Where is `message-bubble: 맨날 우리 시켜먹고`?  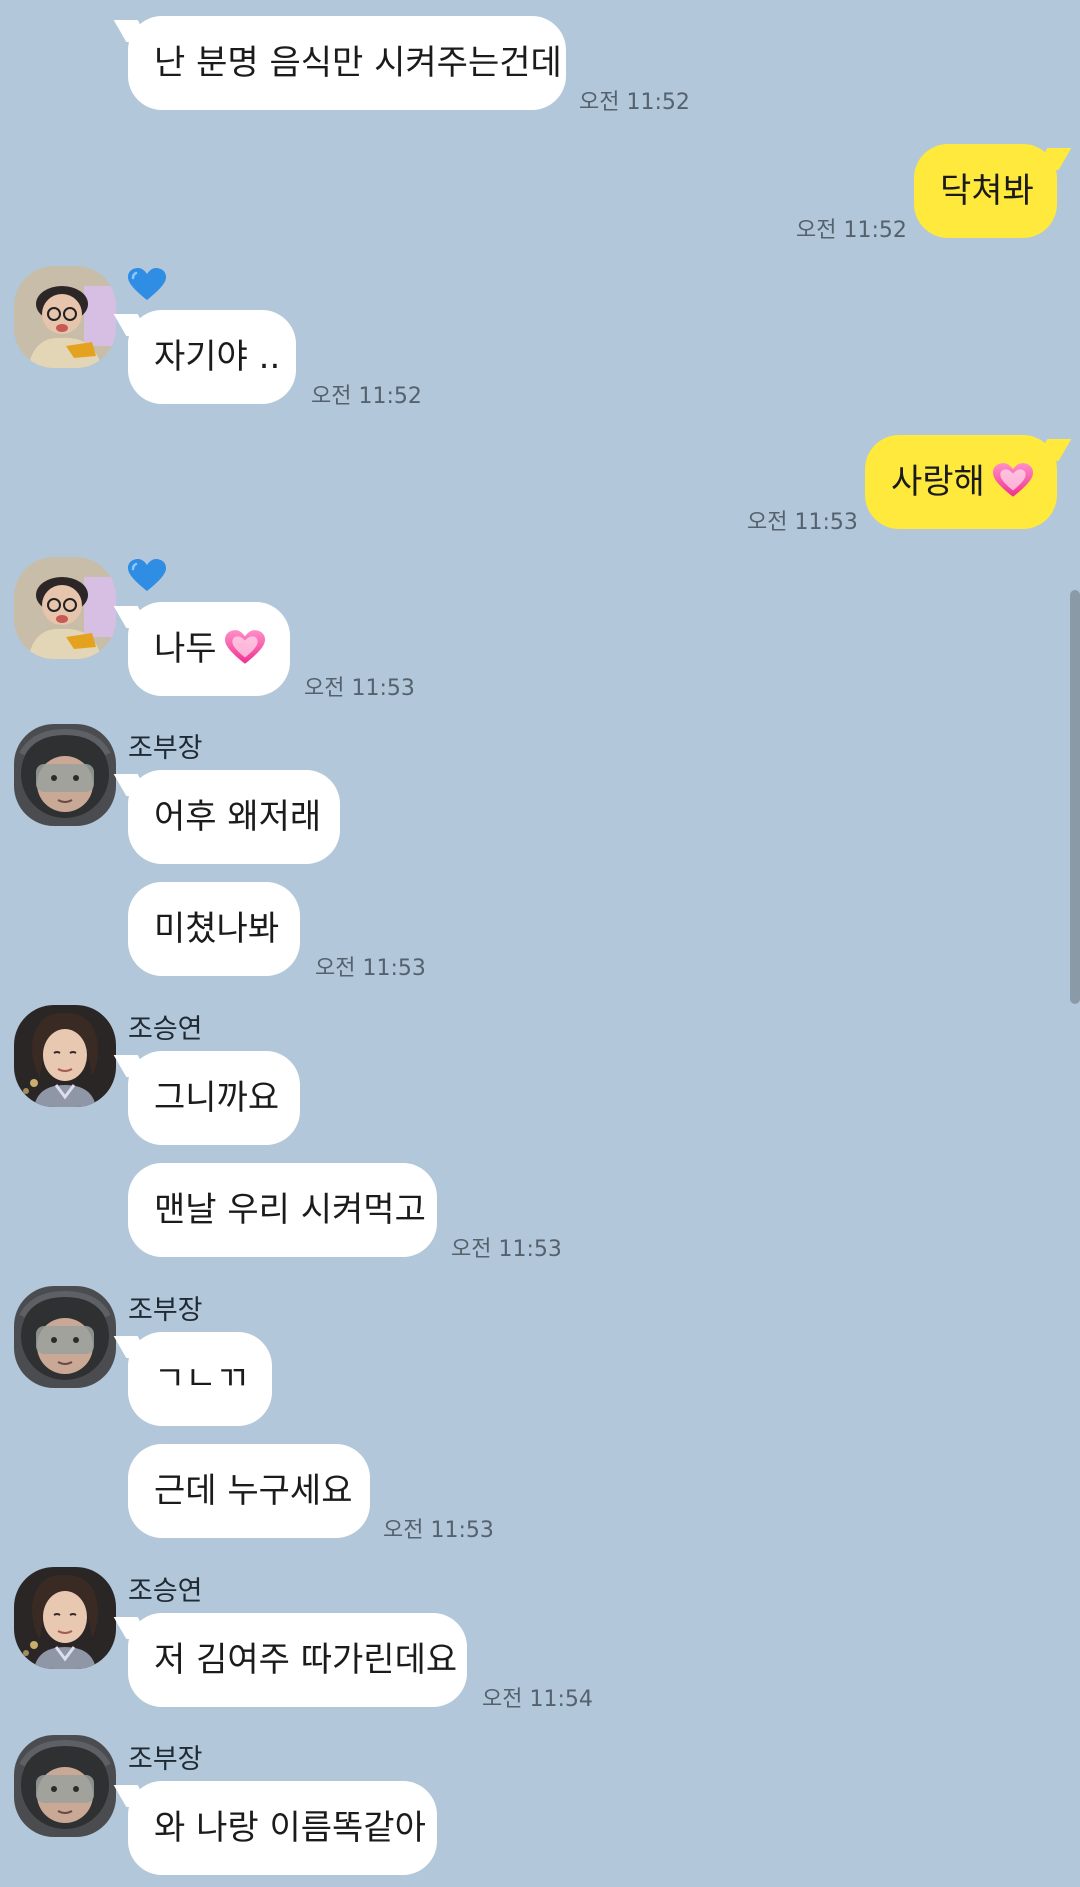 message-bubble: 맨날 우리 시켜먹고 is located at coordinates (282, 1210).